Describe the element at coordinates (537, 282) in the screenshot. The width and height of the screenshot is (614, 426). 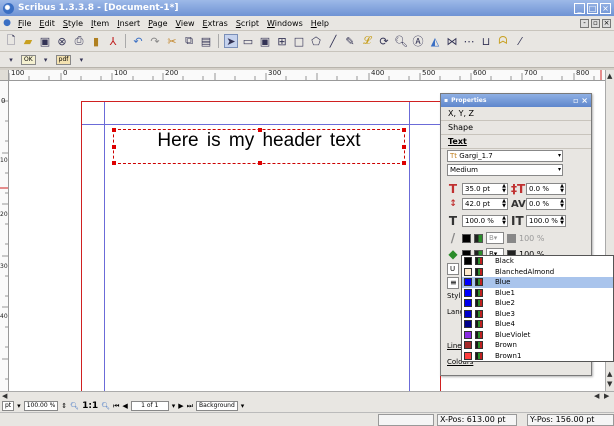
I see `color-list-item: Blue` at that location.